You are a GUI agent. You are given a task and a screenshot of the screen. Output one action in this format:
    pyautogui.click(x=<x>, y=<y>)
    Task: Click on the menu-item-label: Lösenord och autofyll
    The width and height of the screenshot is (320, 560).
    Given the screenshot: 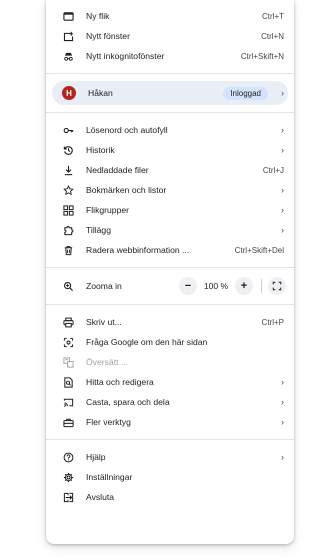 What is the action you would take?
    pyautogui.click(x=127, y=130)
    